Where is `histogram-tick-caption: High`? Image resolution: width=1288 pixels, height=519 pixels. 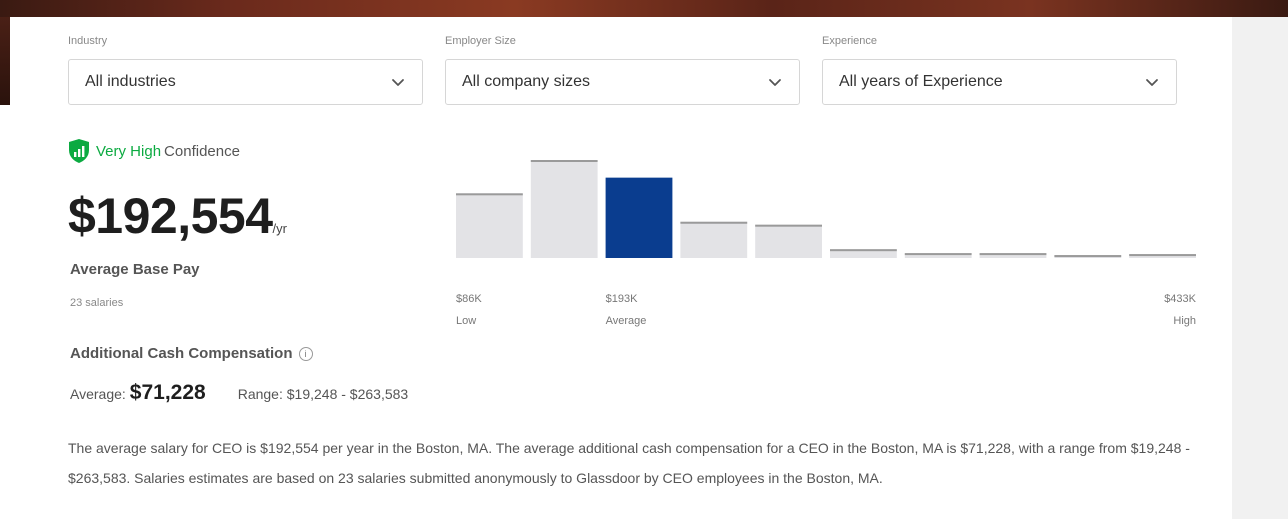 histogram-tick-caption: High is located at coordinates (1184, 321).